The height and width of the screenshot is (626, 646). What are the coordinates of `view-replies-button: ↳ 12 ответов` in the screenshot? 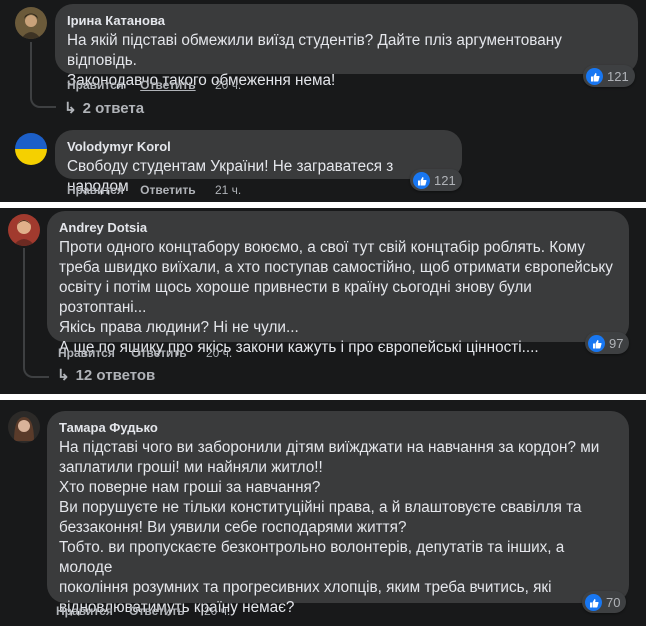 It's located at (106, 376).